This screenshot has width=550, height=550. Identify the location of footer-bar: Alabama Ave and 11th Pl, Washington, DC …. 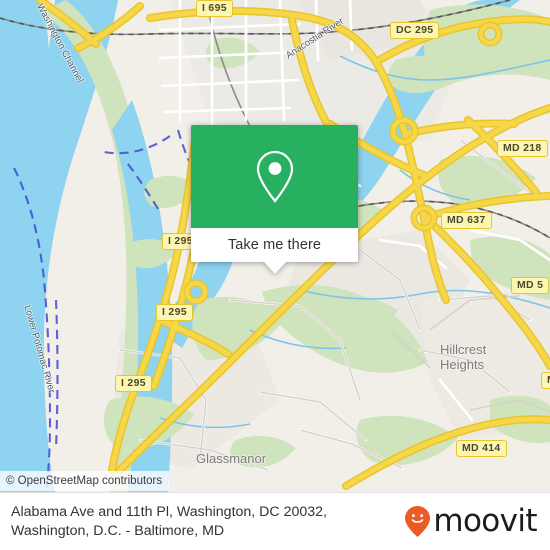
(275, 521).